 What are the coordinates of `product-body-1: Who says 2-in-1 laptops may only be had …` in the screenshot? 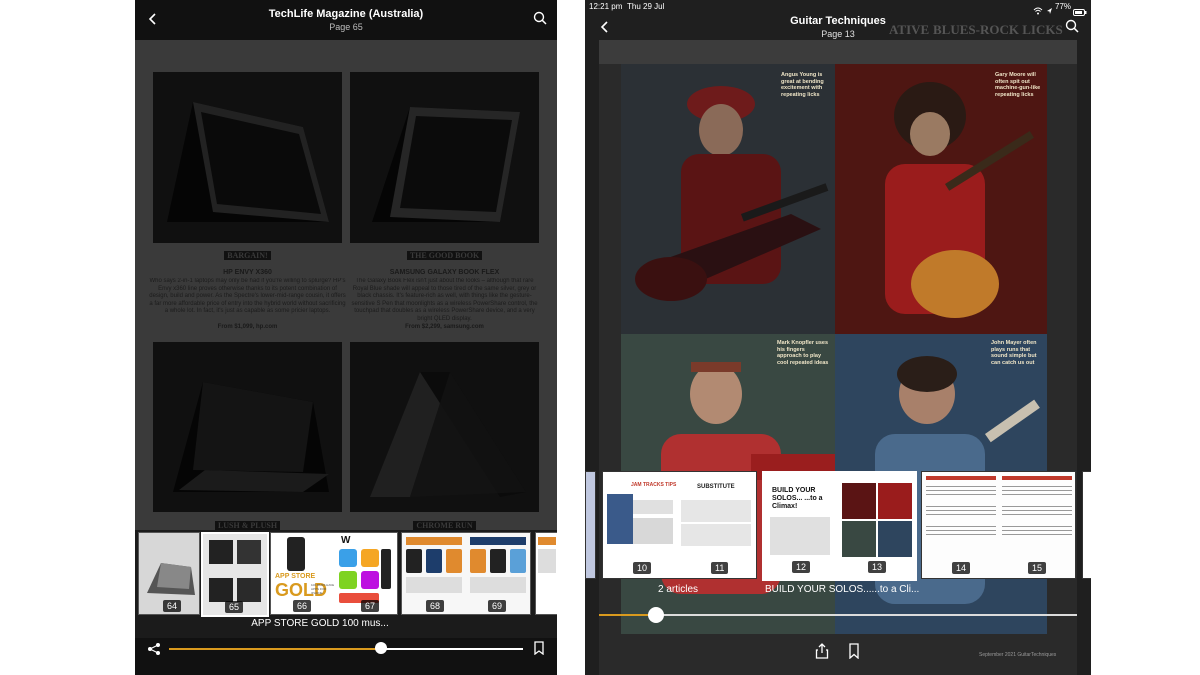 It's located at (247, 296).